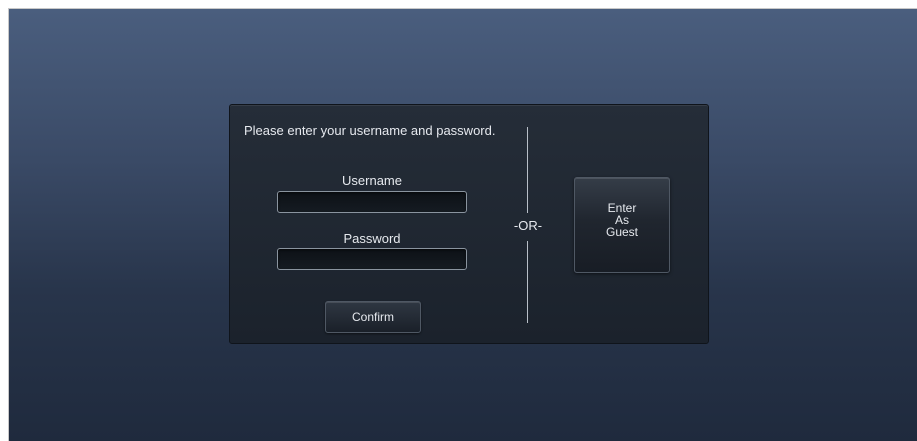  Describe the element at coordinates (528, 225) in the screenshot. I see `or-separator: -OR-` at that location.